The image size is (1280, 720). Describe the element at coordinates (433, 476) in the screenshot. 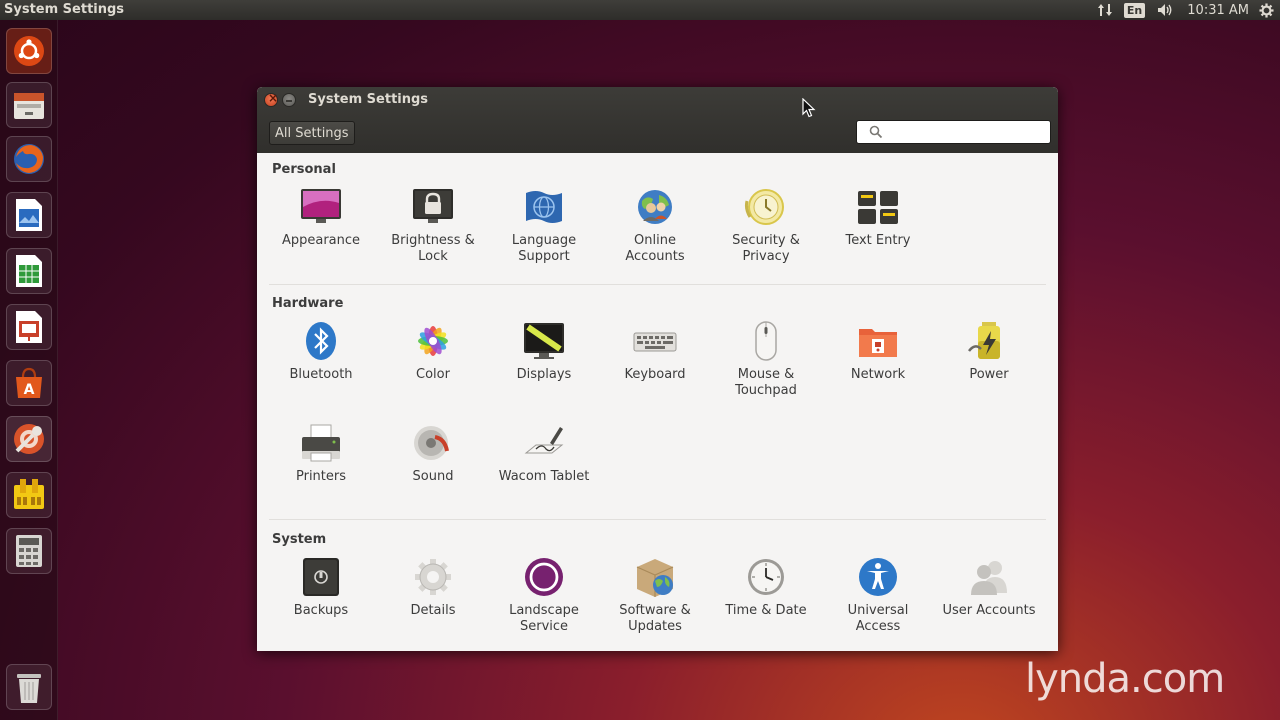

I see `item-label: Sound` at that location.